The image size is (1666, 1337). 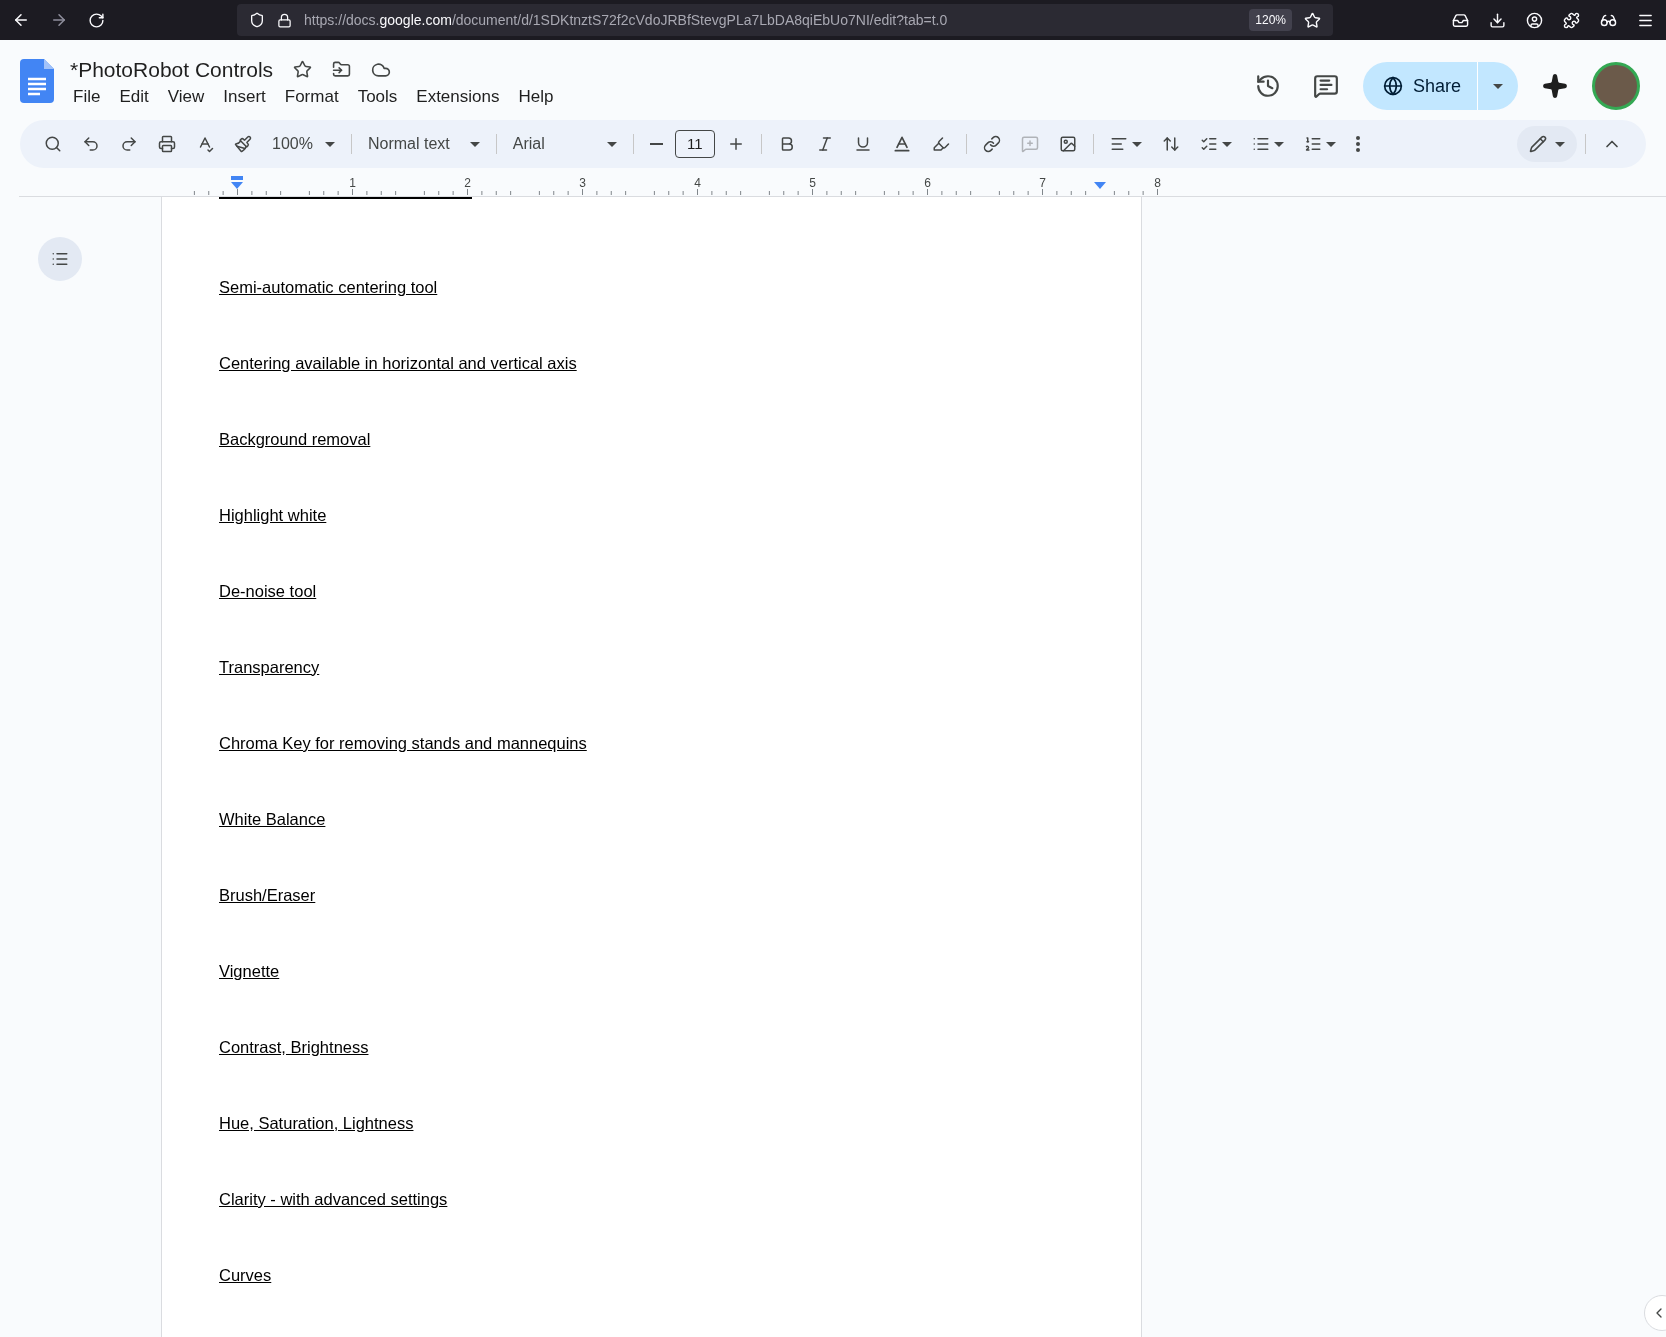 I want to click on checklist-icon, so click(x=1208, y=144).